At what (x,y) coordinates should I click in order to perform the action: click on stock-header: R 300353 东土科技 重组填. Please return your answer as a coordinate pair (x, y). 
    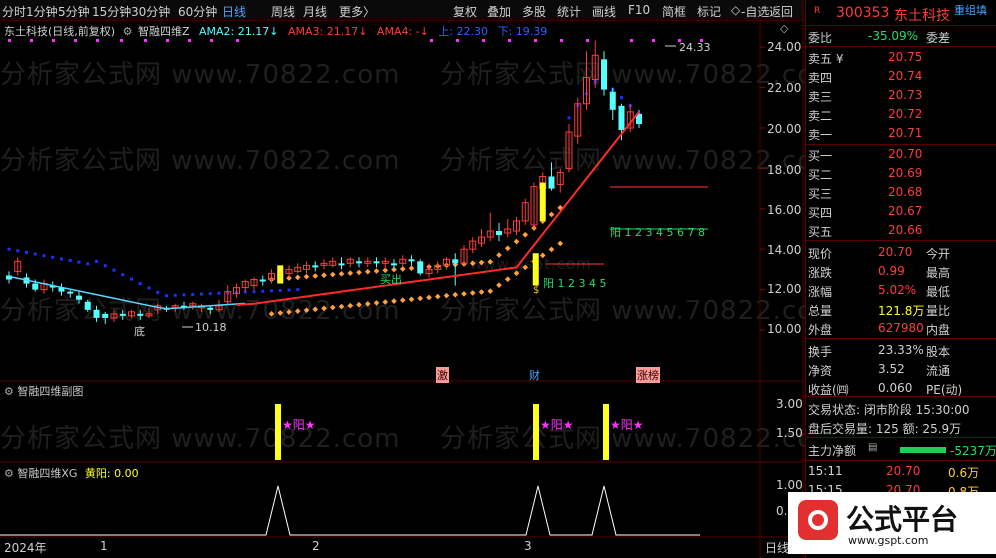
    Looking at the image, I should click on (901, 13).